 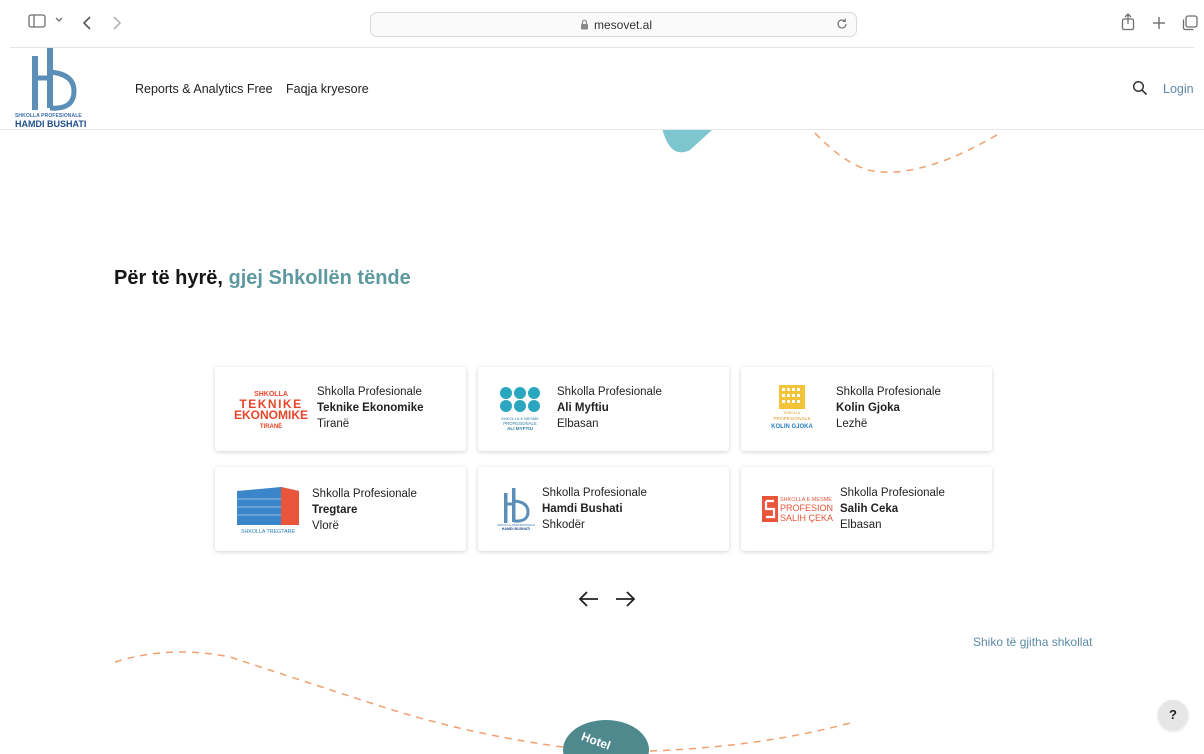 I want to click on main-nav: Reports & Analytics Free Faqja kryesore, so click(x=257, y=89).